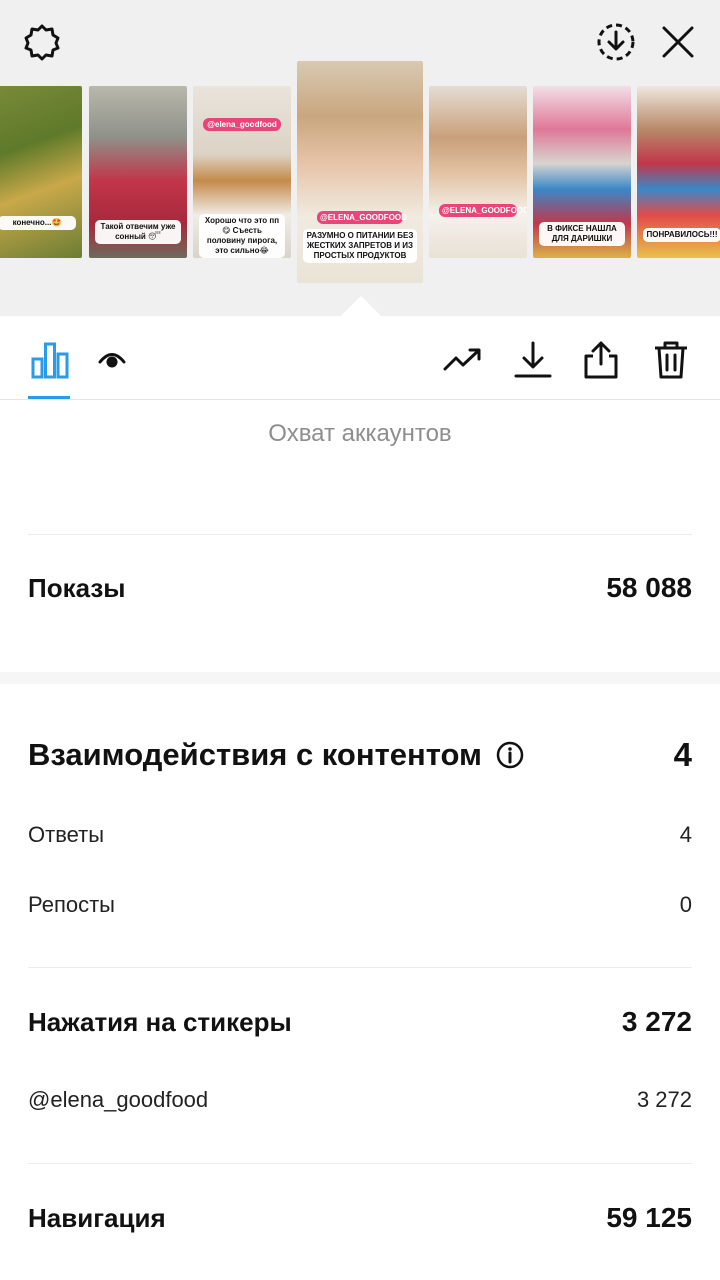  Describe the element at coordinates (360, 1218) in the screenshot. I see `navigation-row: Навигация 59 125` at that location.